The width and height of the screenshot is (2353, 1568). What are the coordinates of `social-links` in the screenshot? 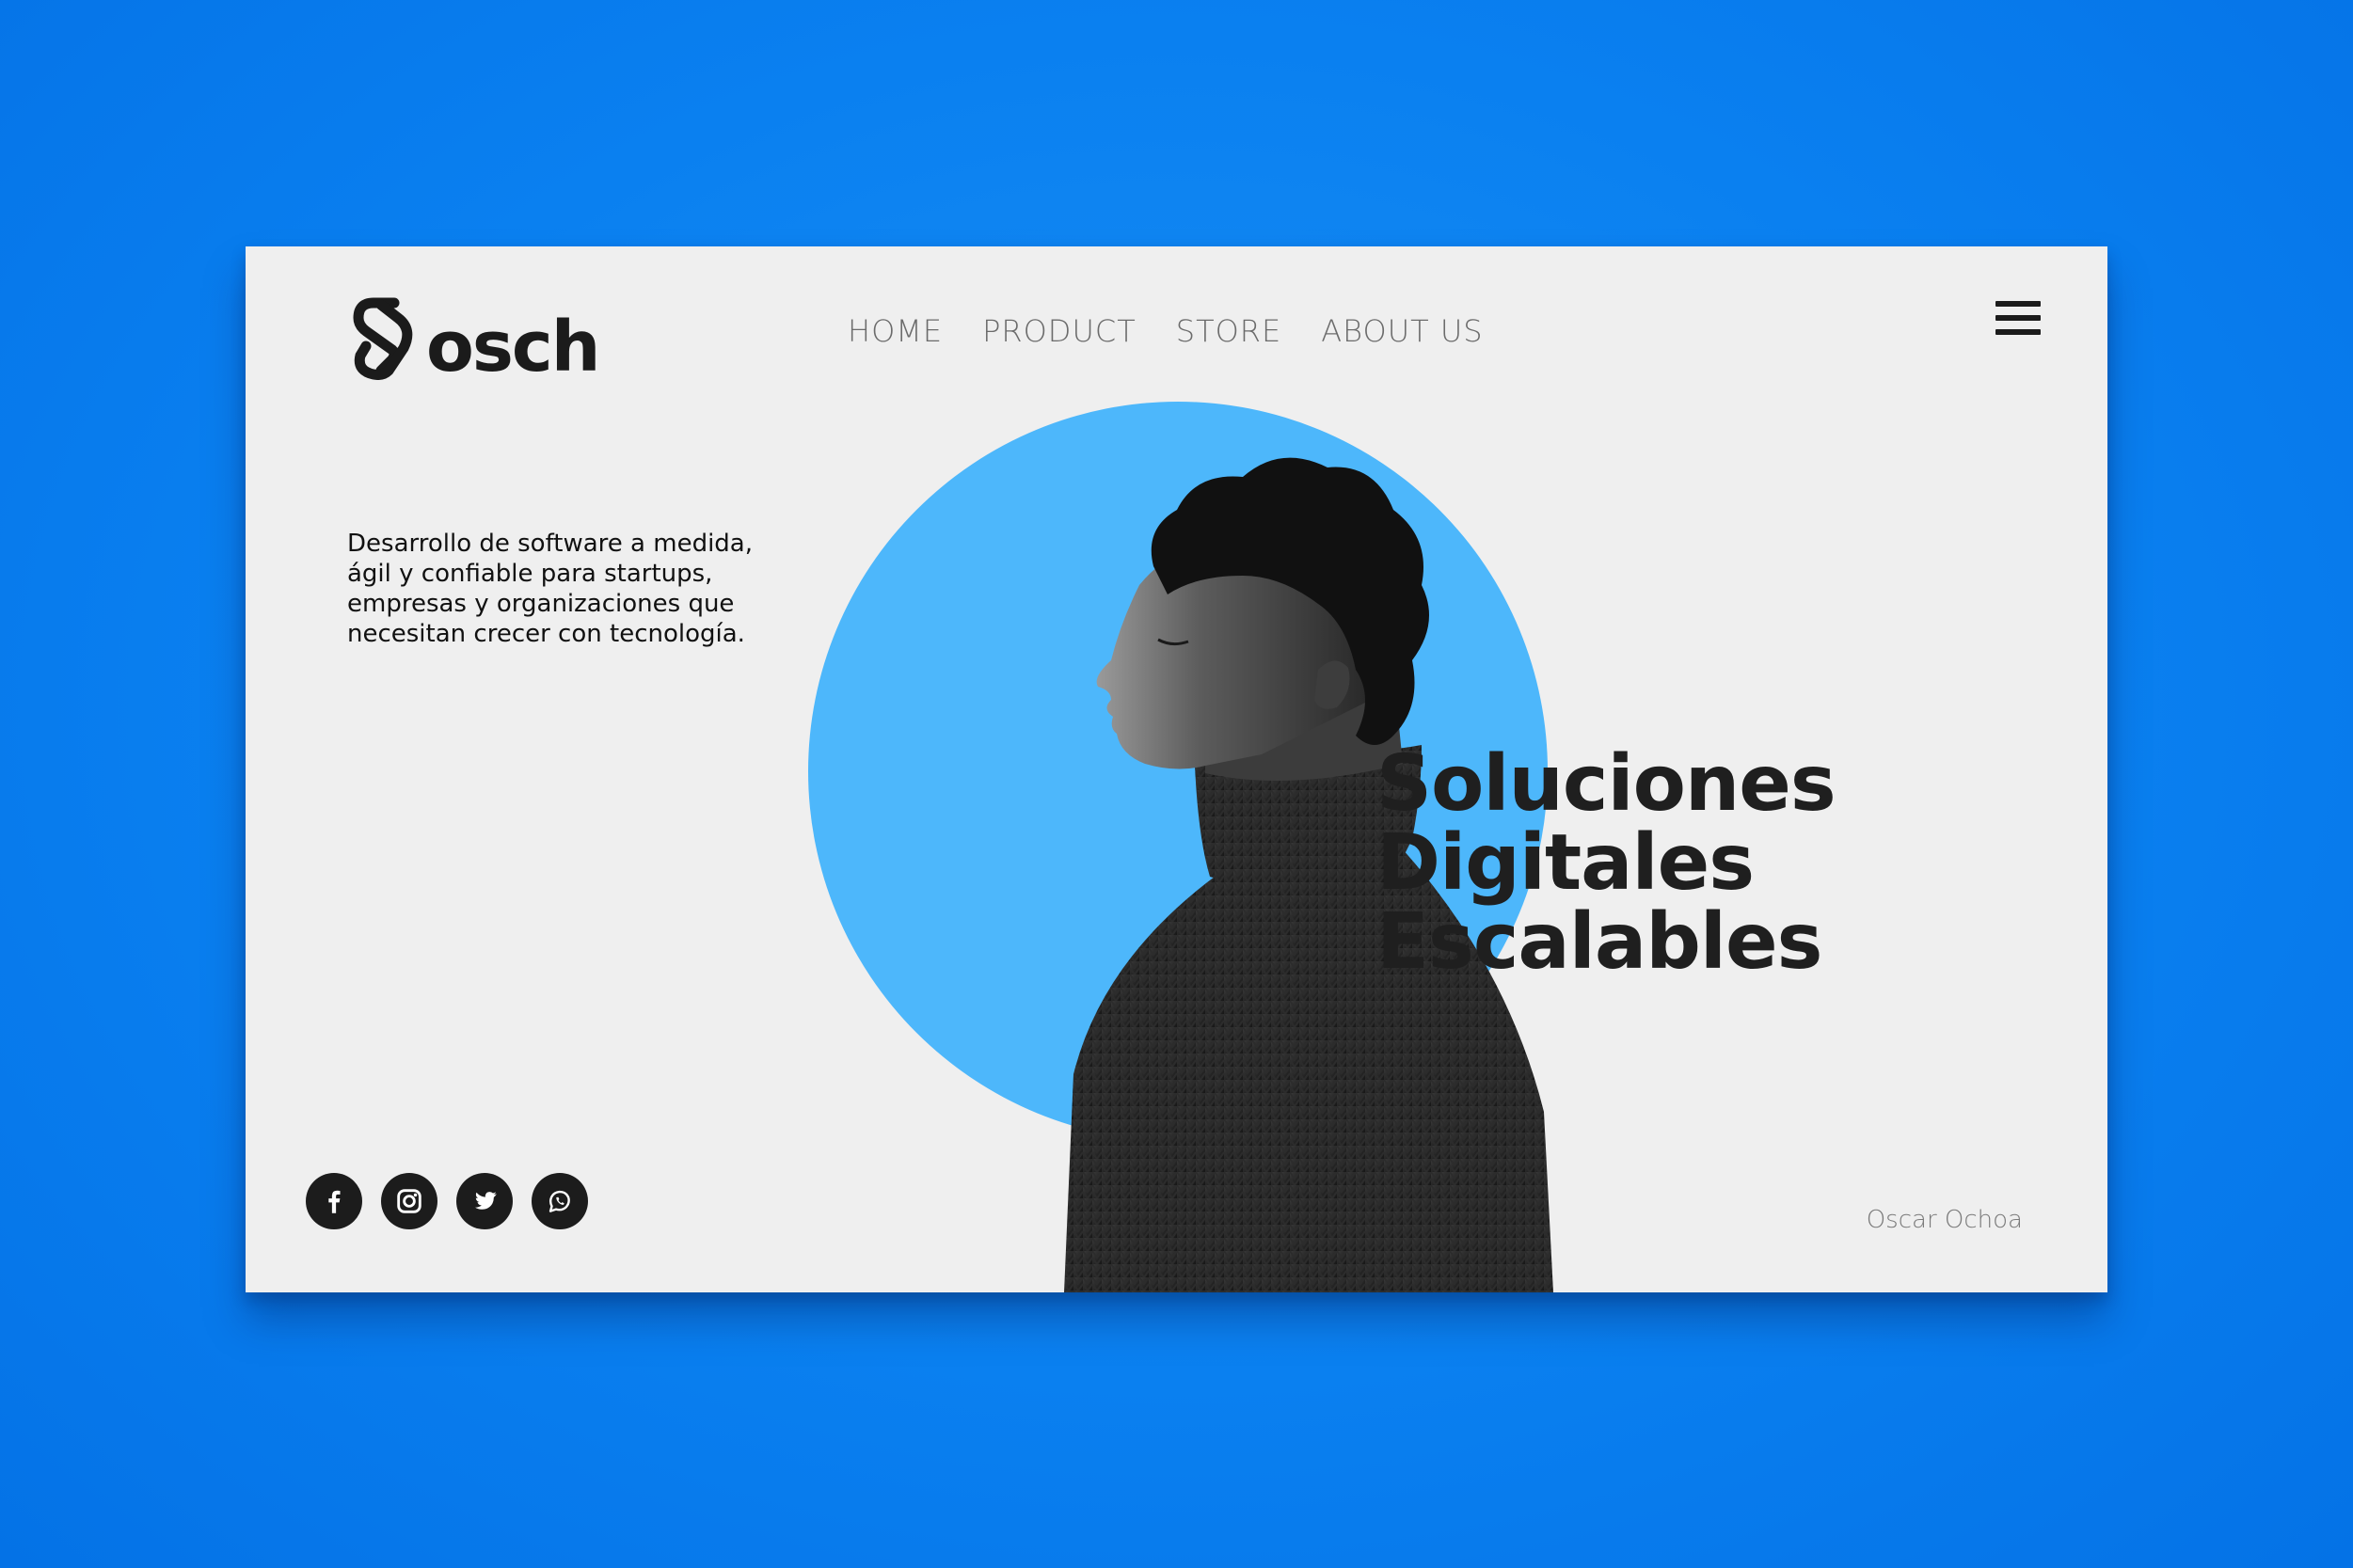 It's located at (447, 1201).